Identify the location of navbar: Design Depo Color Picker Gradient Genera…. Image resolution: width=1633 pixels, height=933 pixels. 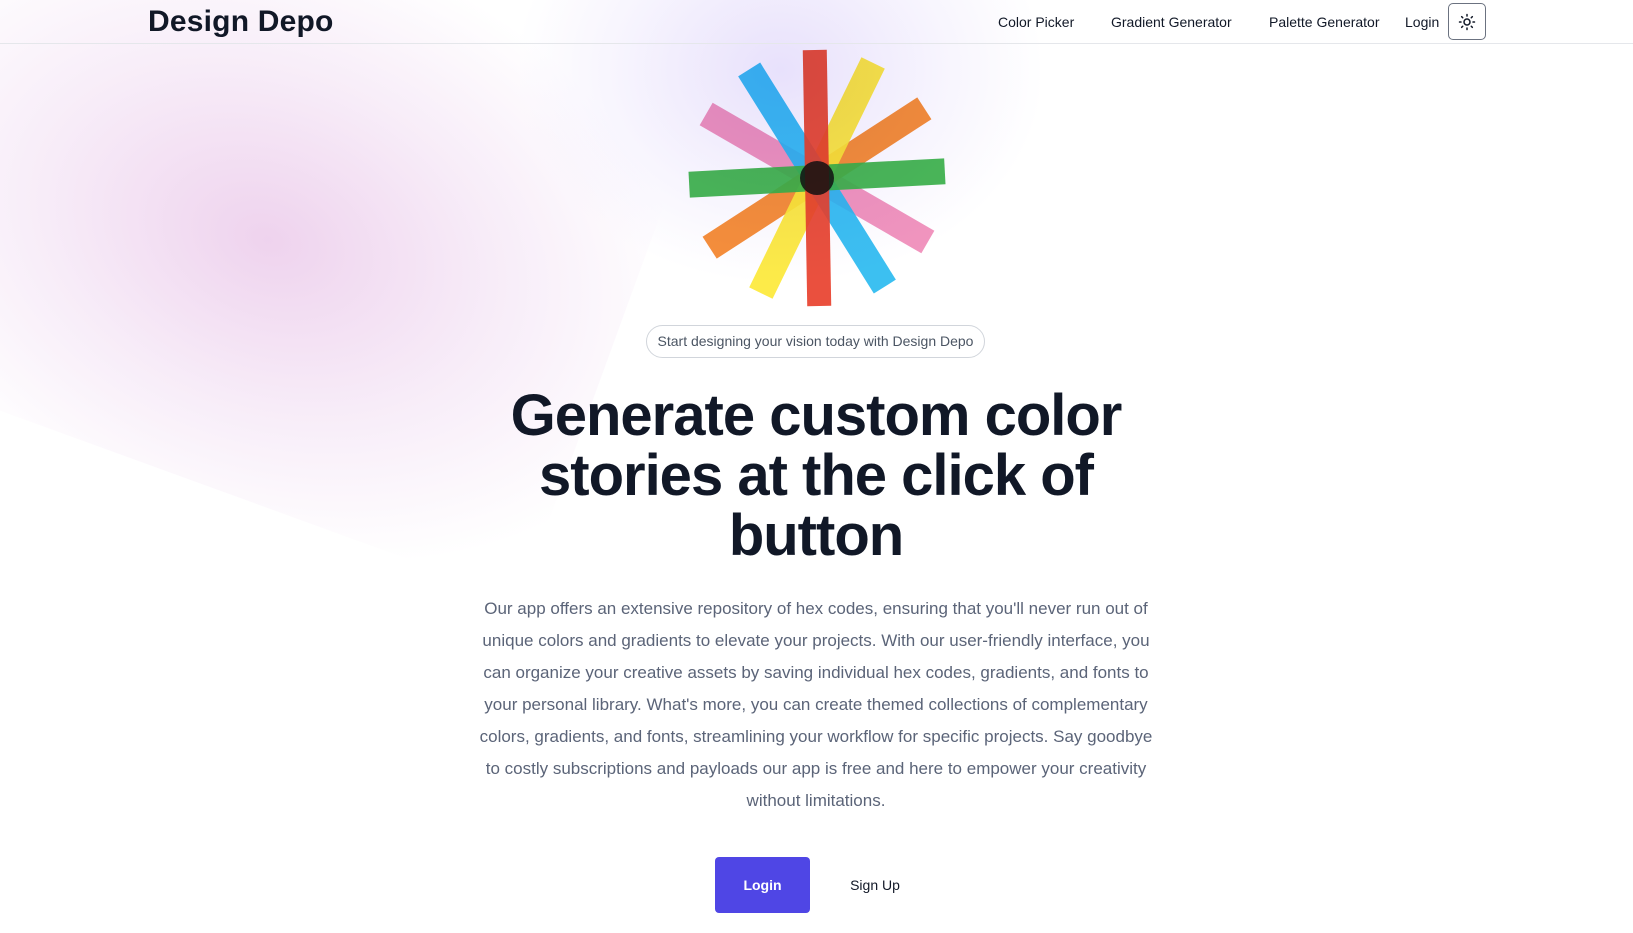
(816, 22).